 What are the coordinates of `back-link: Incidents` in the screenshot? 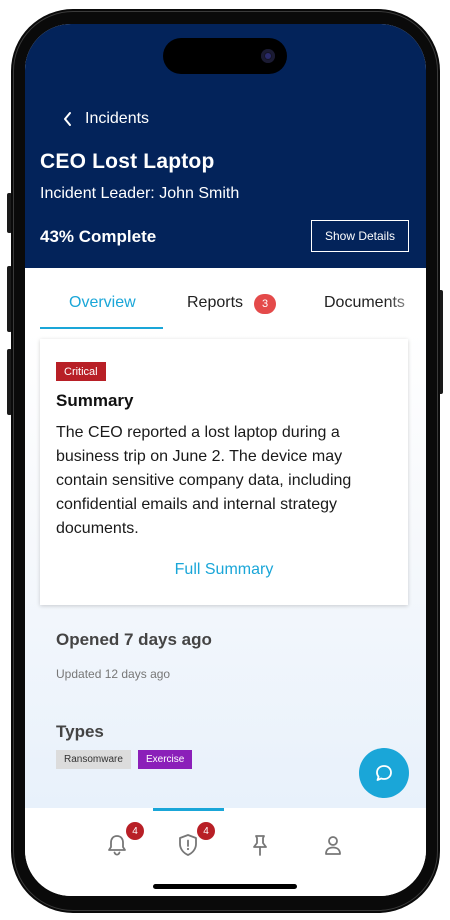 It's located at (106, 119).